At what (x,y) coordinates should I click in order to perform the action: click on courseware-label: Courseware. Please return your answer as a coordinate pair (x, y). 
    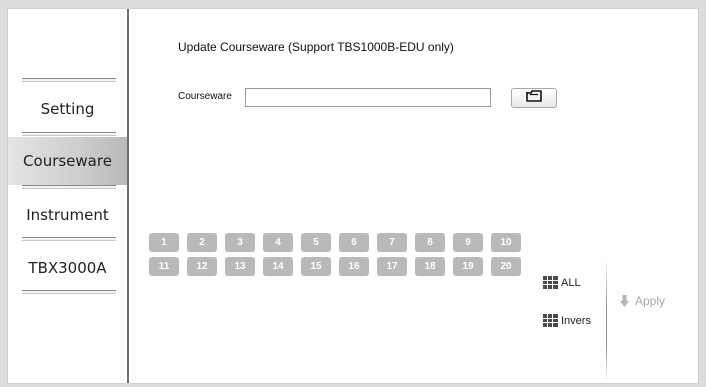
    Looking at the image, I should click on (205, 96).